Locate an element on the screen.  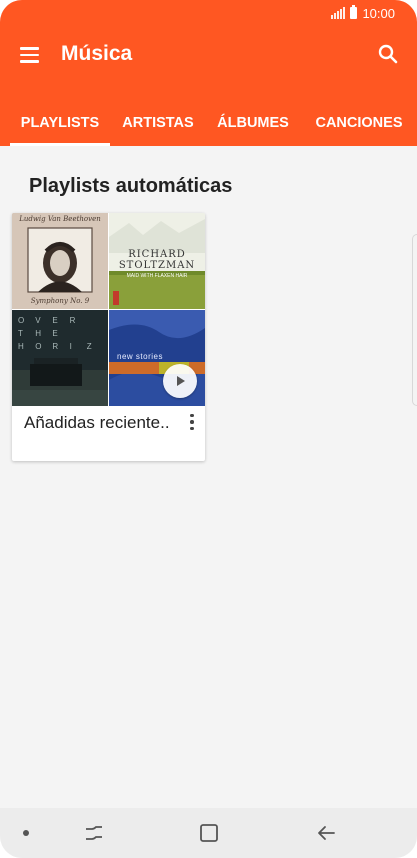
tab-label: CANCIONES is located at coordinates (359, 123).